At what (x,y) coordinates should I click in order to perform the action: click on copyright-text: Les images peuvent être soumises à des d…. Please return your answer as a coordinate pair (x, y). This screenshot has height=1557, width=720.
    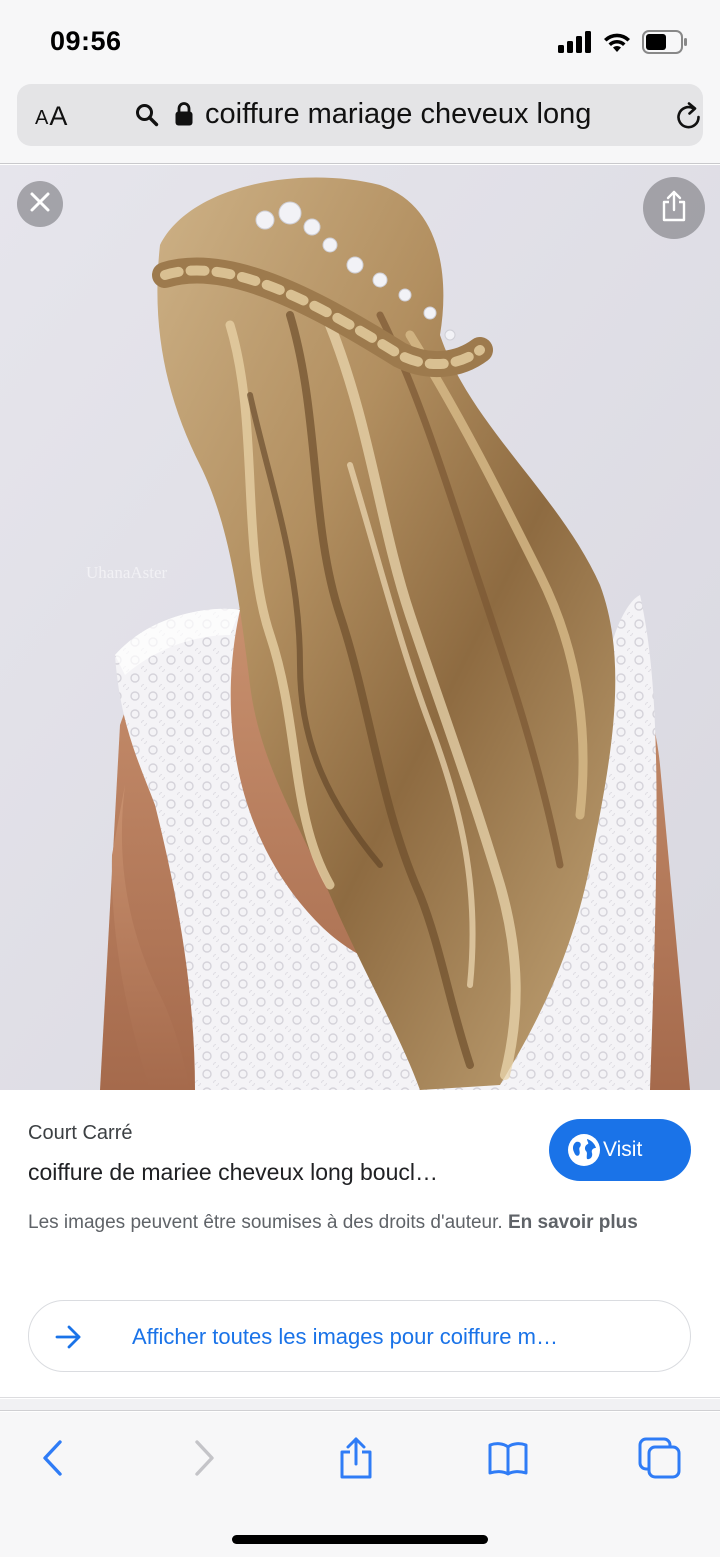
    Looking at the image, I should click on (268, 1222).